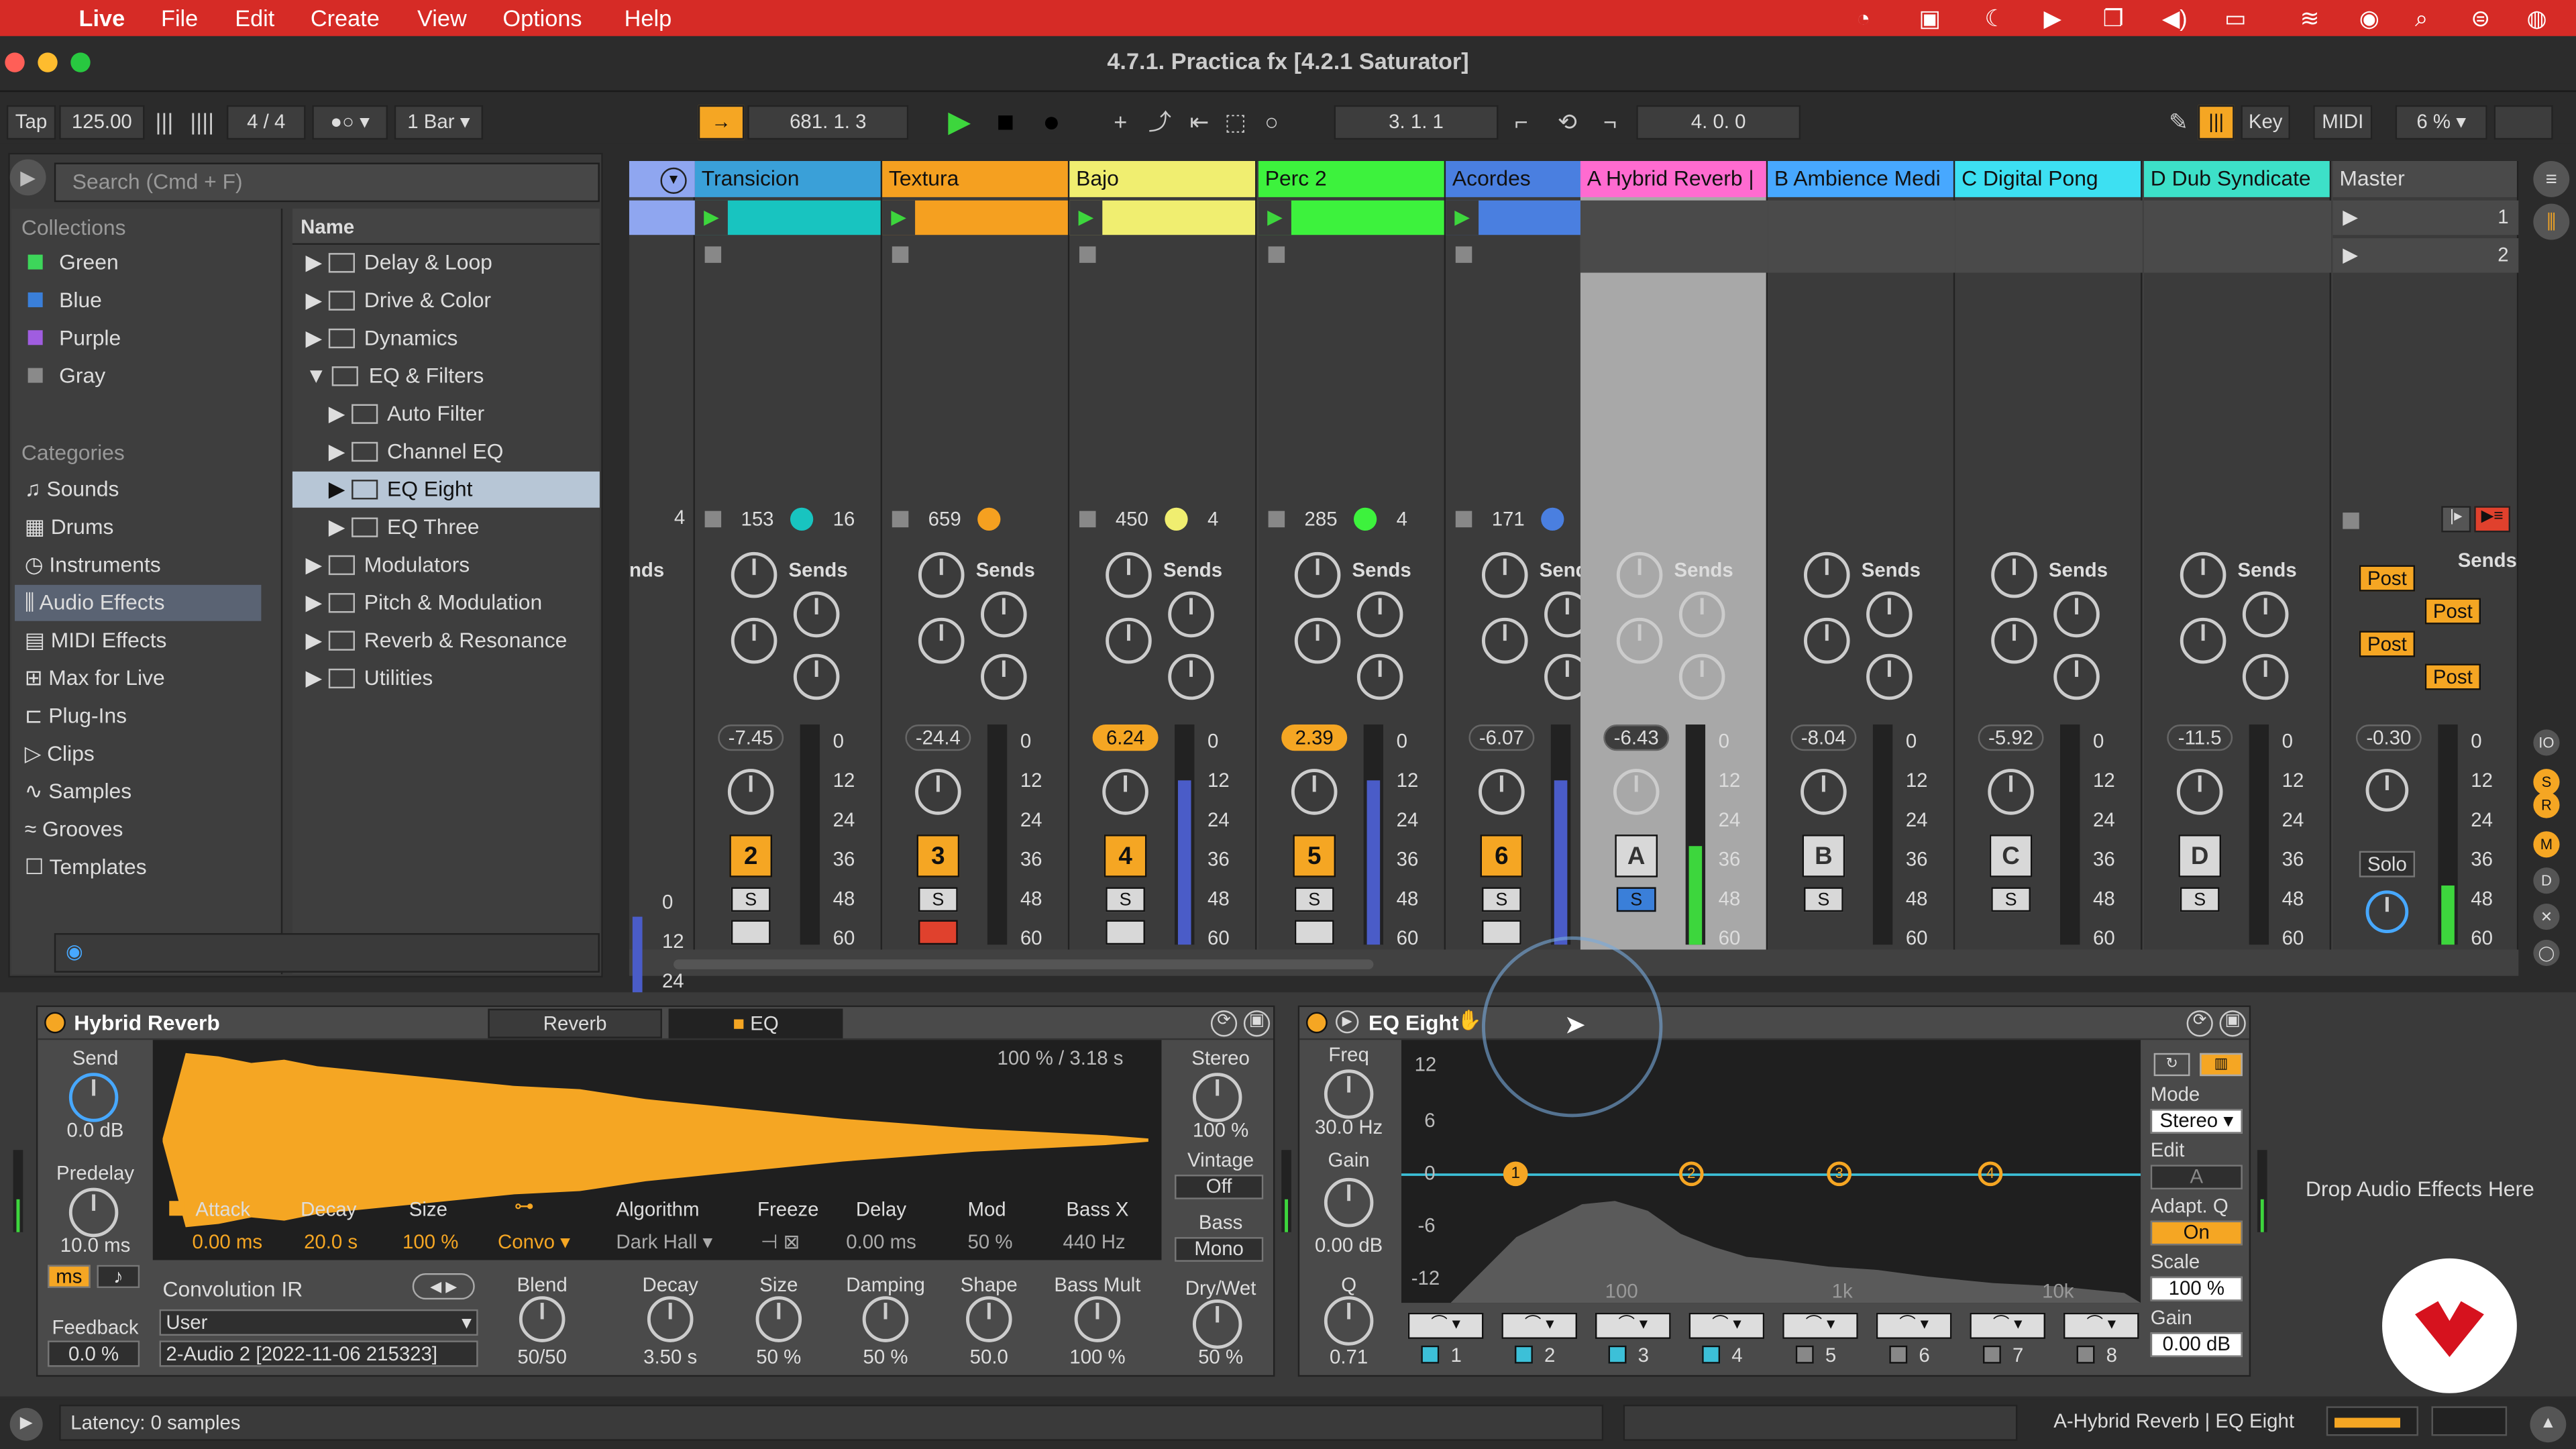 The image size is (2576, 1449). Describe the element at coordinates (542, 1319) in the screenshot. I see `blend-knob` at that location.